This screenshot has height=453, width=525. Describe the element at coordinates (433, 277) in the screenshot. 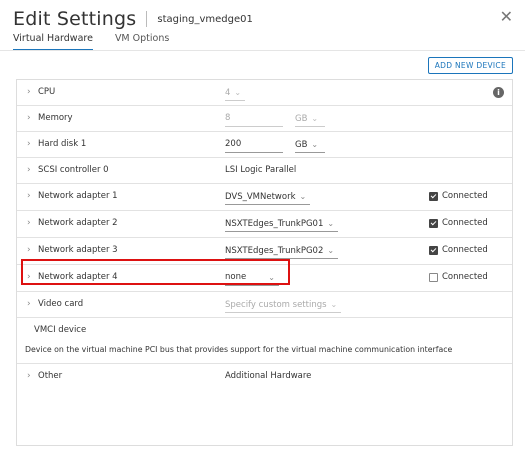

I see `checkbox-unchecked` at that location.